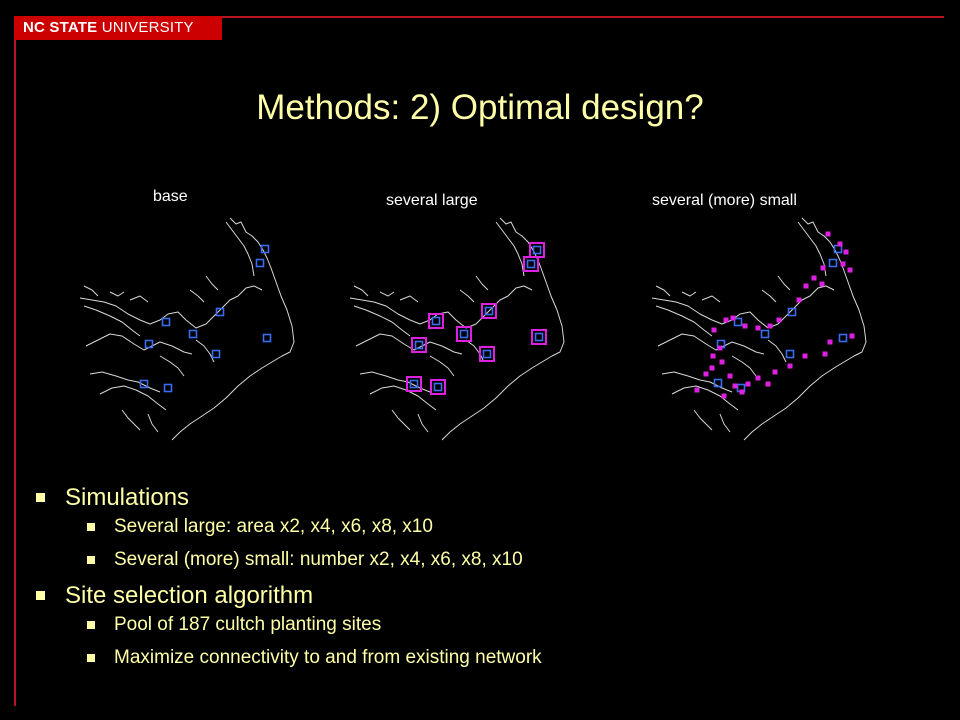  What do you see at coordinates (286, 532) in the screenshot?
I see `bullet-level2: Several large: area x2, x4, x6, x8, x10` at bounding box center [286, 532].